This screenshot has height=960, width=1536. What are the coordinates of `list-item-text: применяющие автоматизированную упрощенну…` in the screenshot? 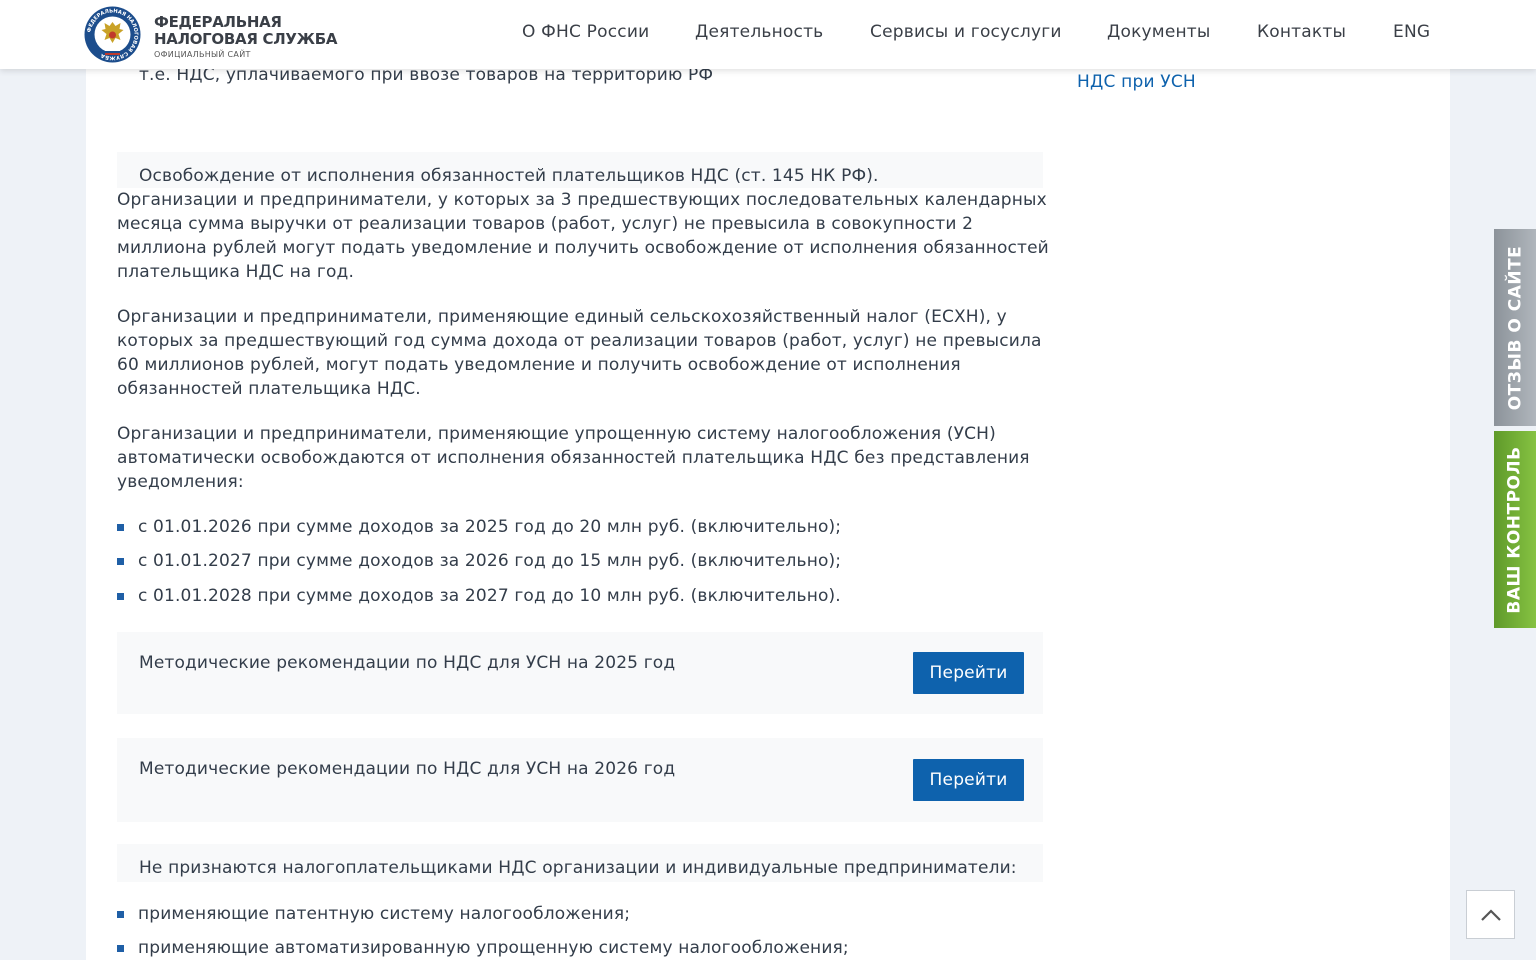 It's located at (493, 948).